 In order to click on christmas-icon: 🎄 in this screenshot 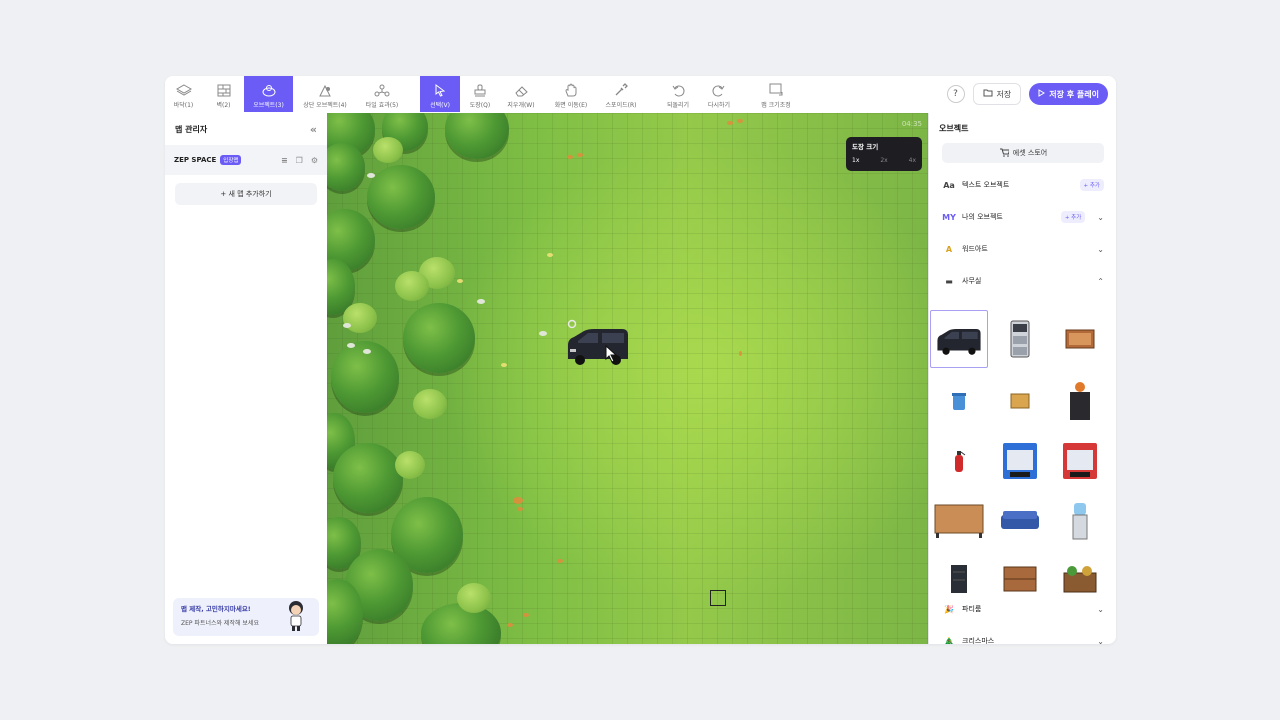, I will do `click(949, 640)`.